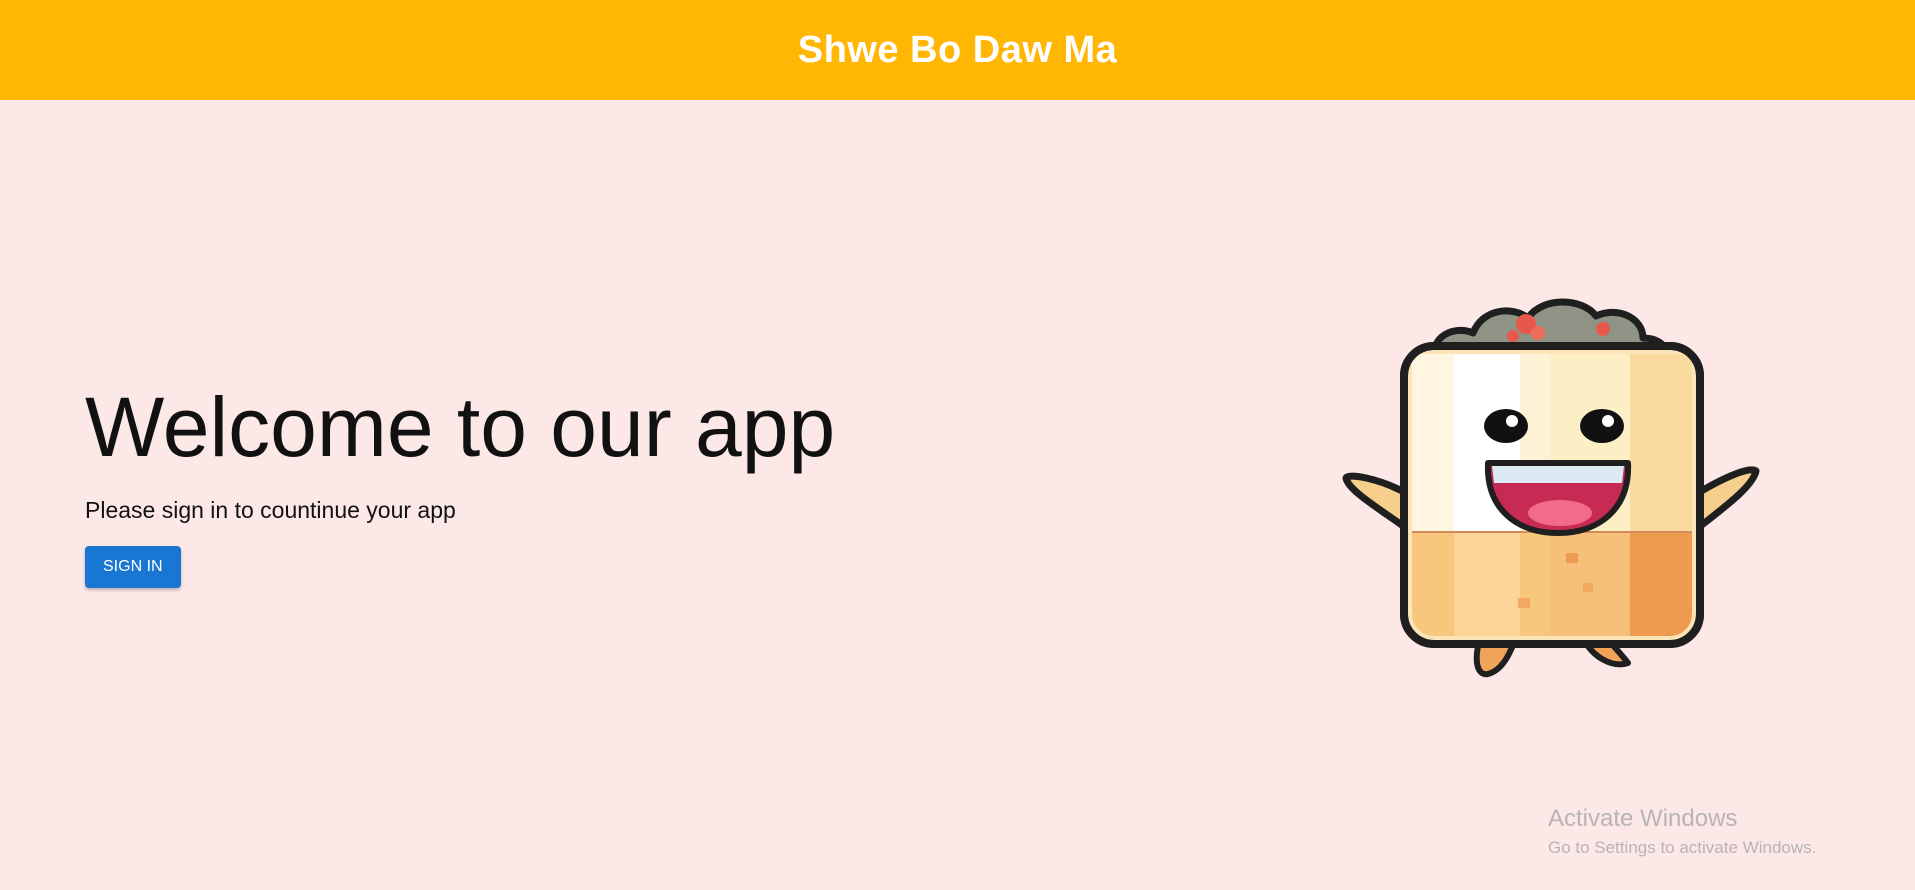 The image size is (1915, 890). What do you see at coordinates (460, 427) in the screenshot?
I see `welcome-heading: Welcome to our app` at bounding box center [460, 427].